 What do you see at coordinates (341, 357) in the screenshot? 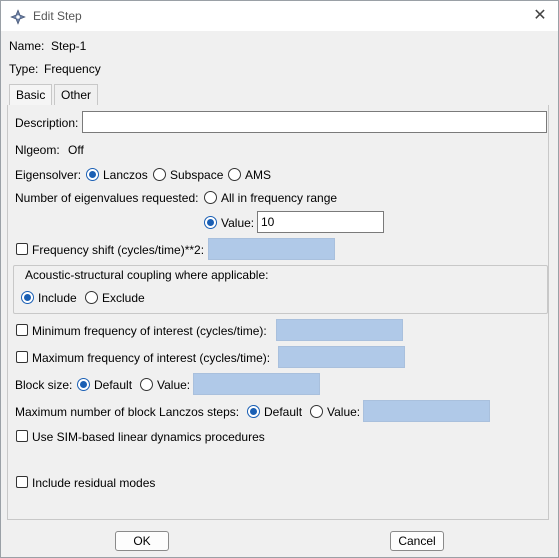
I see `max-freq-input` at bounding box center [341, 357].